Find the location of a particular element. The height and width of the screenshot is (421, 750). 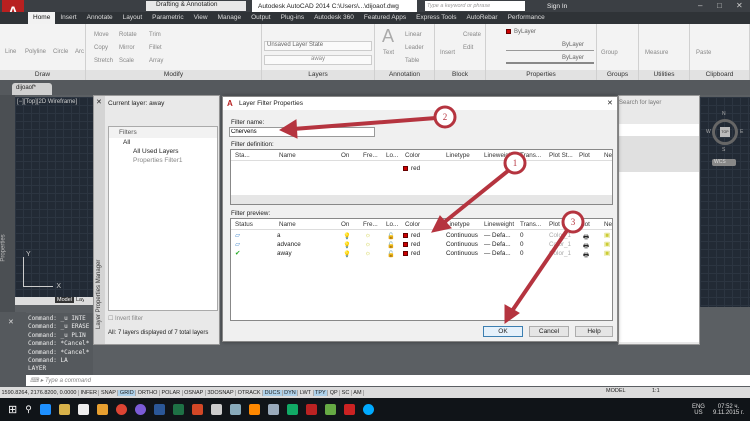

step-2-label: 2 is located at coordinates (445, 117).